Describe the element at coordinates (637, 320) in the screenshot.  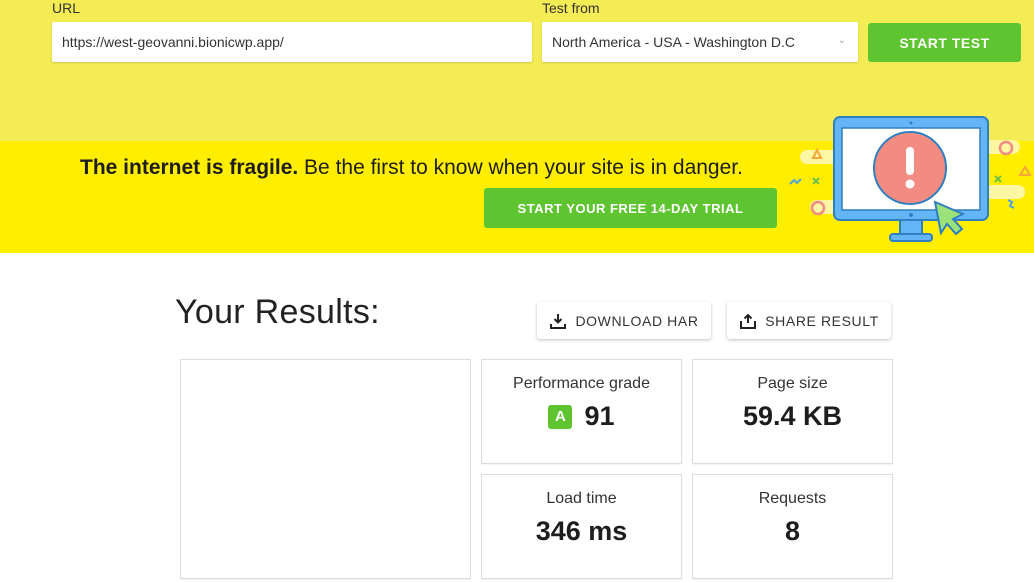
I see `download-har-label: DOWNLOAD HAR` at that location.